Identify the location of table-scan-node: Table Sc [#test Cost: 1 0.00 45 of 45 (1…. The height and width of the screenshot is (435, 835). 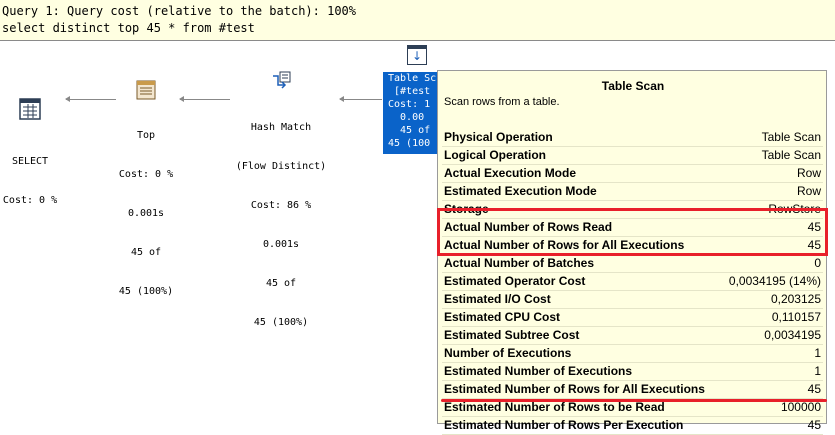
(413, 113).